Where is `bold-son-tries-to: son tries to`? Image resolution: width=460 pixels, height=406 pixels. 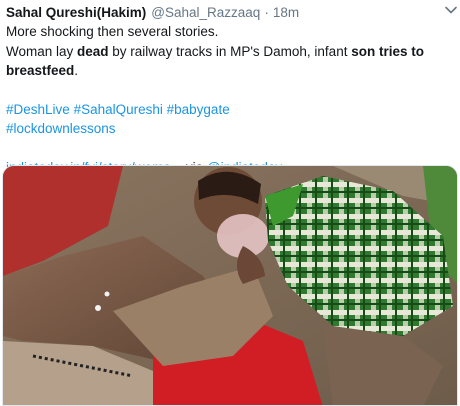 bold-son-tries-to: son tries to is located at coordinates (387, 51).